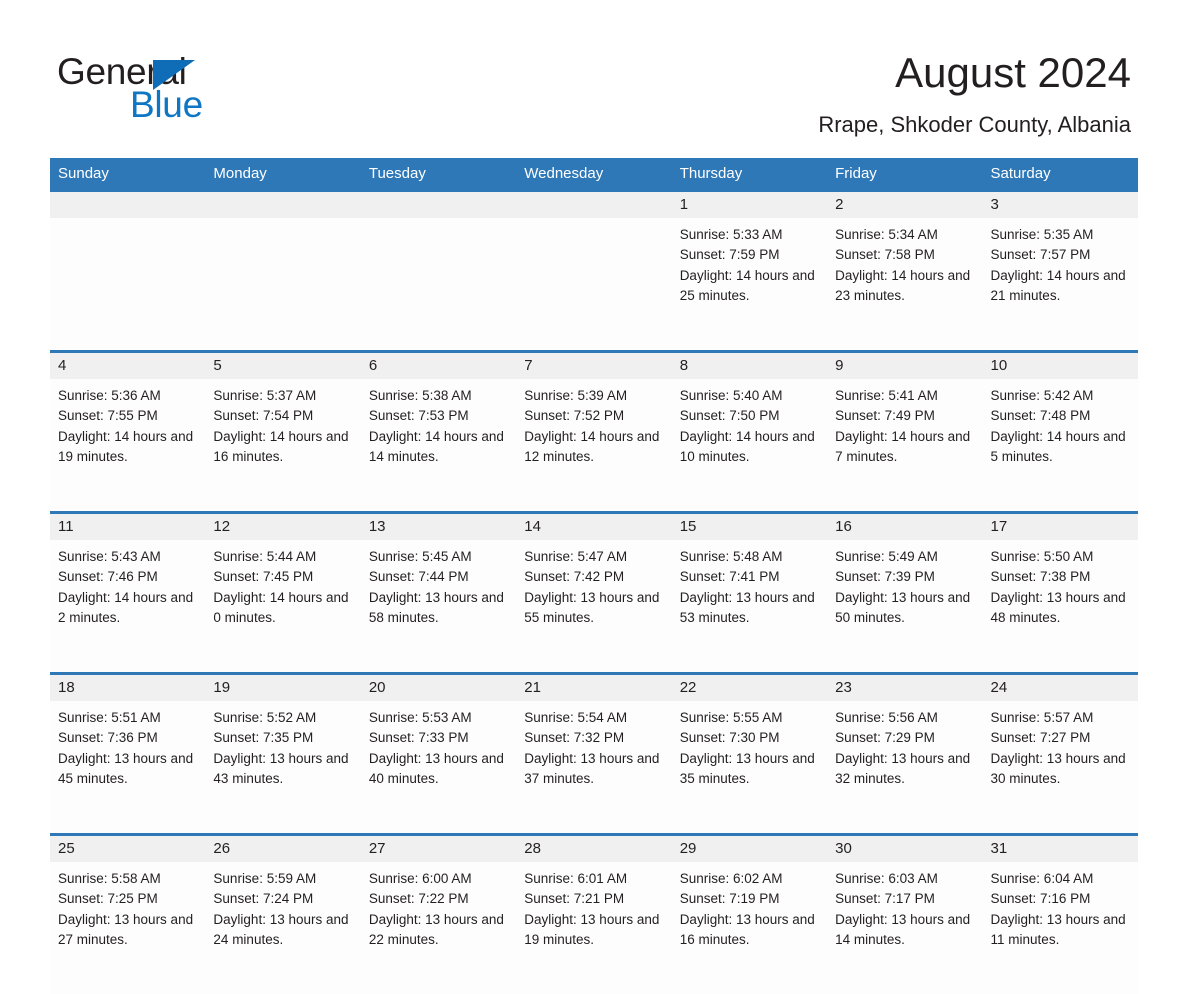  Describe the element at coordinates (747, 607) in the screenshot. I see `daylight-text: Daylight: 13 hours and 53 minutes.` at that location.